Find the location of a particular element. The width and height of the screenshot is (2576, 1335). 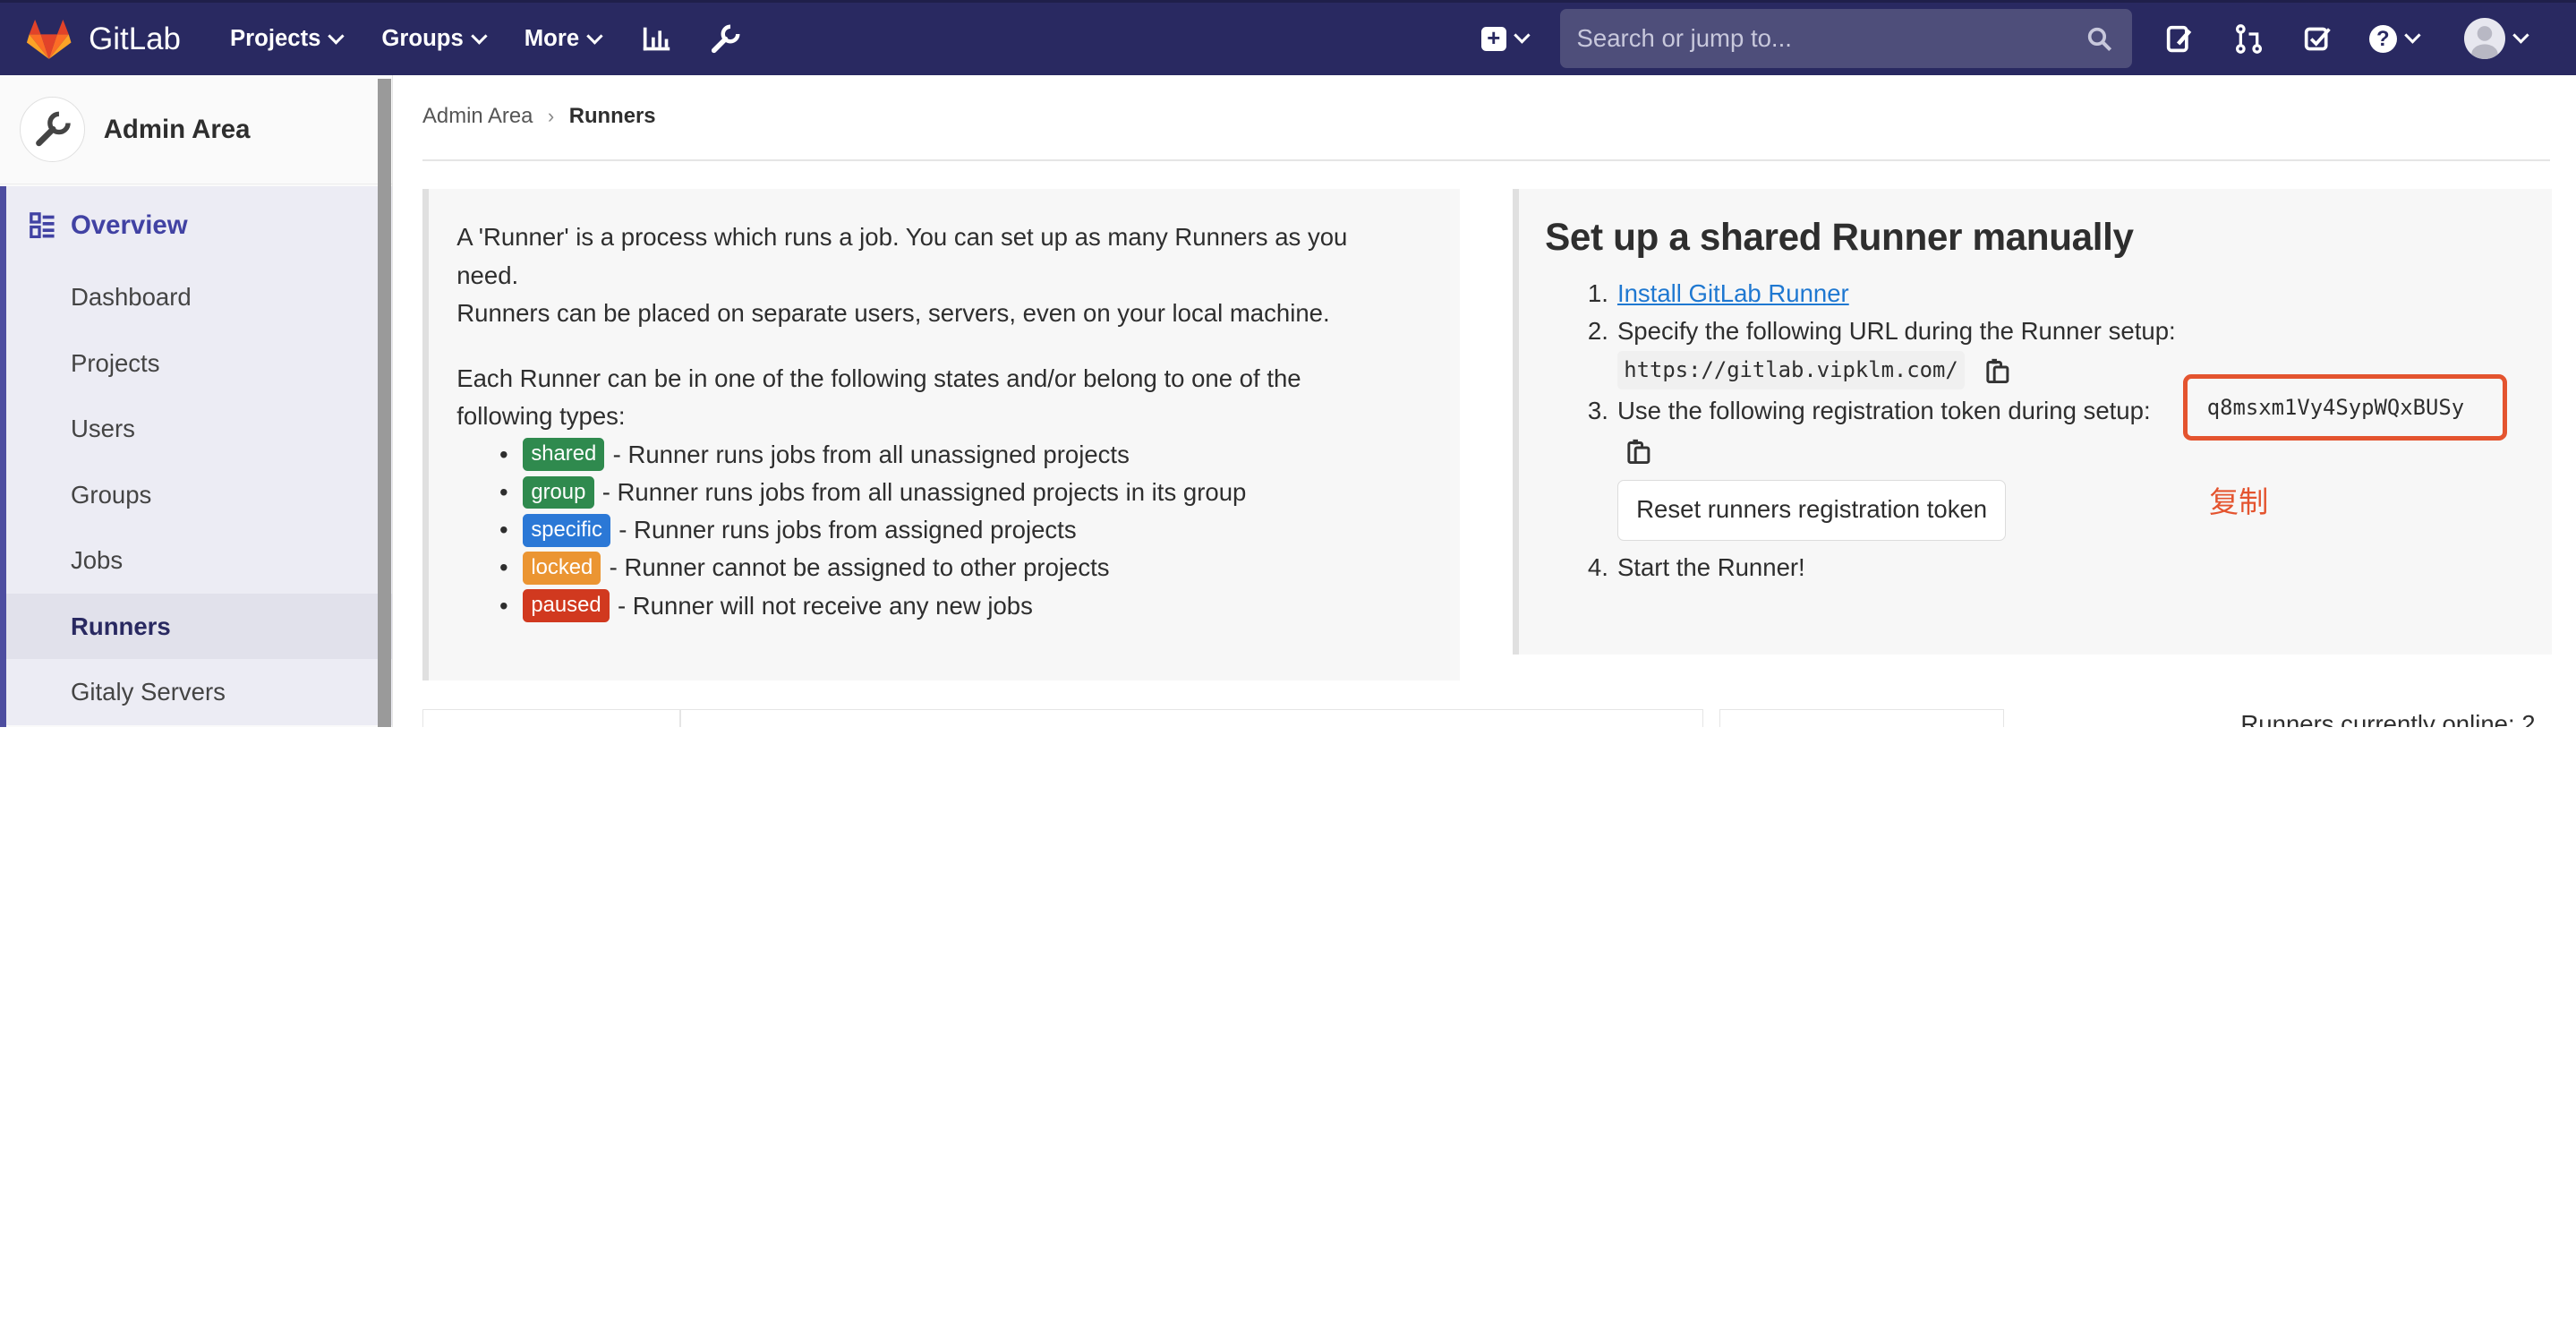

overview-icon is located at coordinates (42, 225).